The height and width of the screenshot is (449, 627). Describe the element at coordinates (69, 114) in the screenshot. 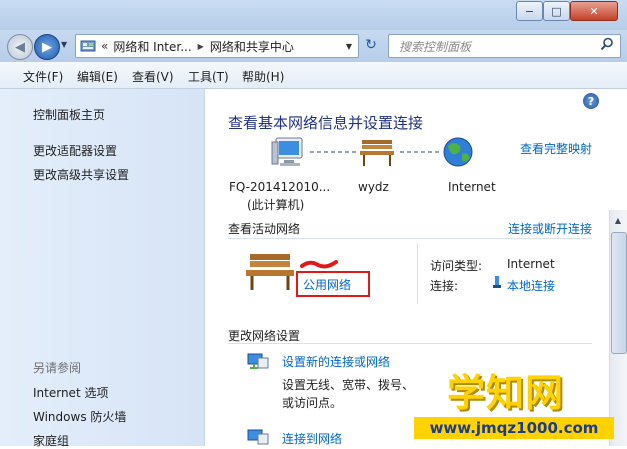

I see `sidebar-item-control-panel-home: 控制面板主页` at that location.